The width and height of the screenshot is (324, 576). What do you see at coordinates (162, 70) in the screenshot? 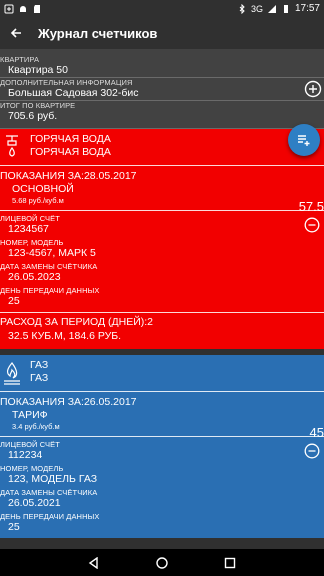
I see `apartment-name: Квартира 50` at bounding box center [162, 70].